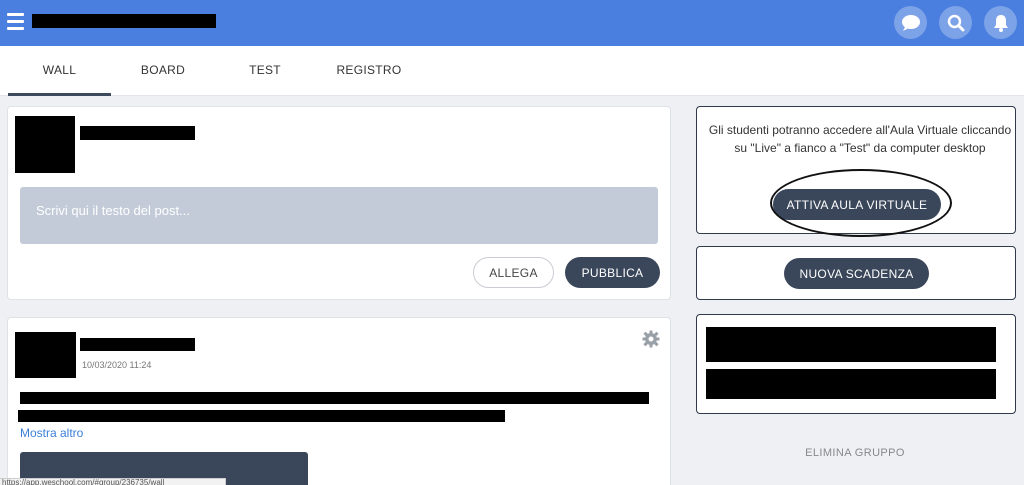  Describe the element at coordinates (117, 365) in the screenshot. I see `post-timestamp: 10/03/2020 11:24` at that location.